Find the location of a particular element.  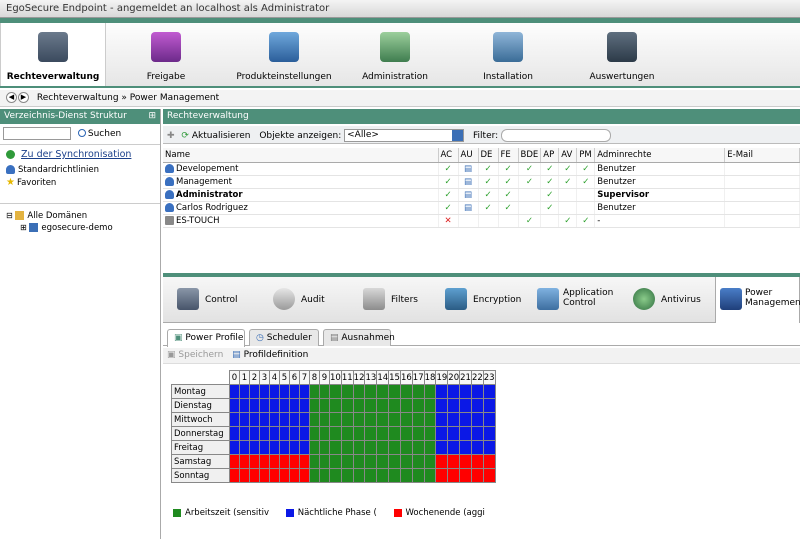

sync-link: Zu der Synchronisation is located at coordinates (76, 154).